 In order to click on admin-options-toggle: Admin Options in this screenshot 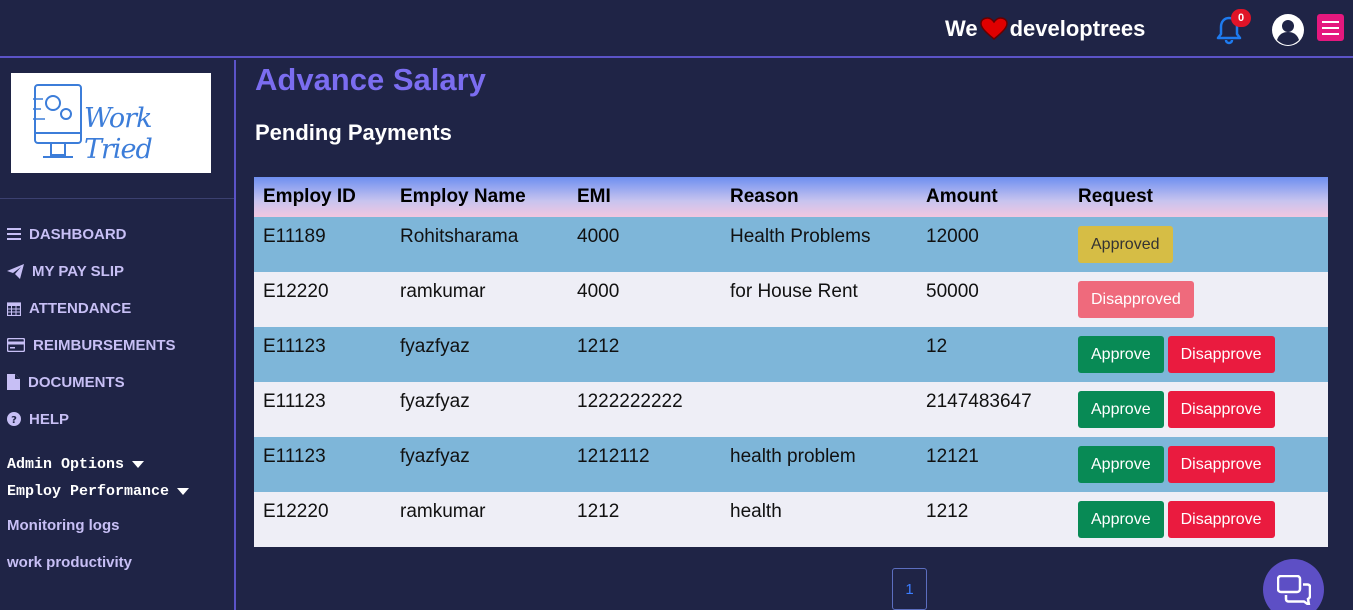, I will do `click(76, 464)`.